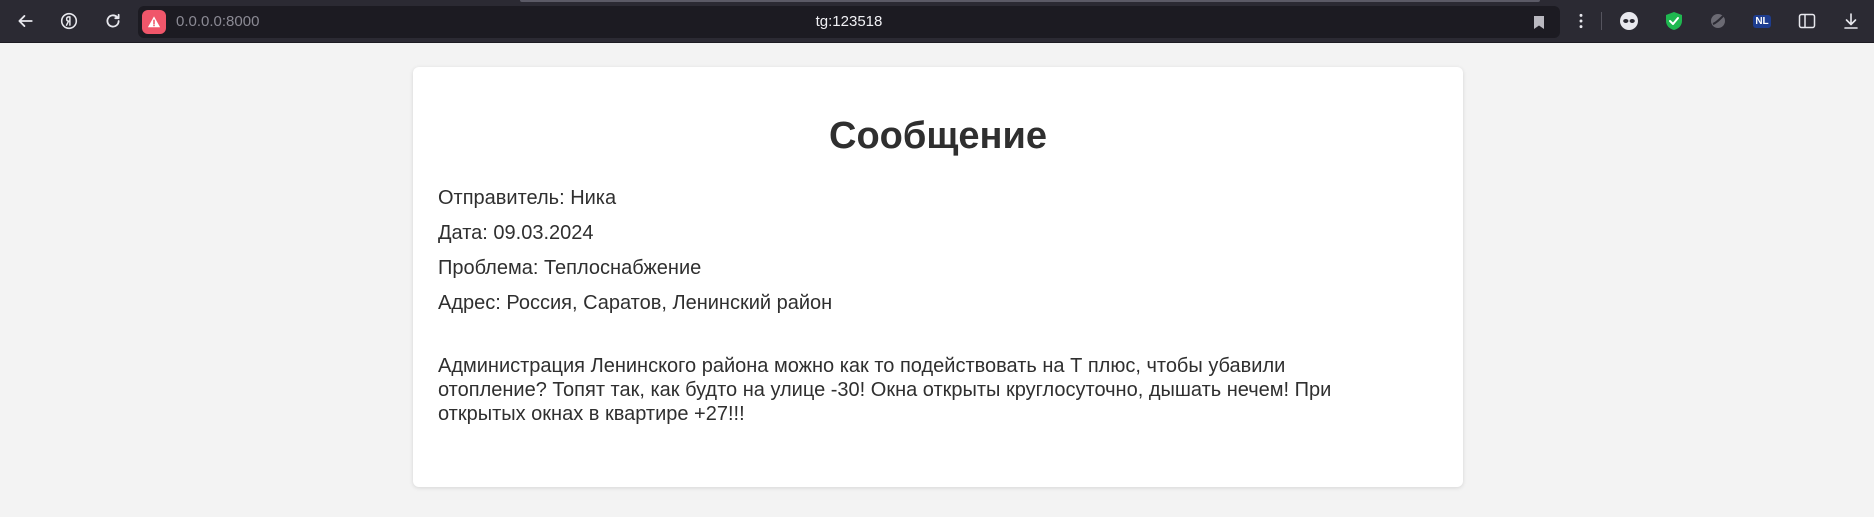 The height and width of the screenshot is (517, 1874). I want to click on circle-extension-button, so click(1718, 21).